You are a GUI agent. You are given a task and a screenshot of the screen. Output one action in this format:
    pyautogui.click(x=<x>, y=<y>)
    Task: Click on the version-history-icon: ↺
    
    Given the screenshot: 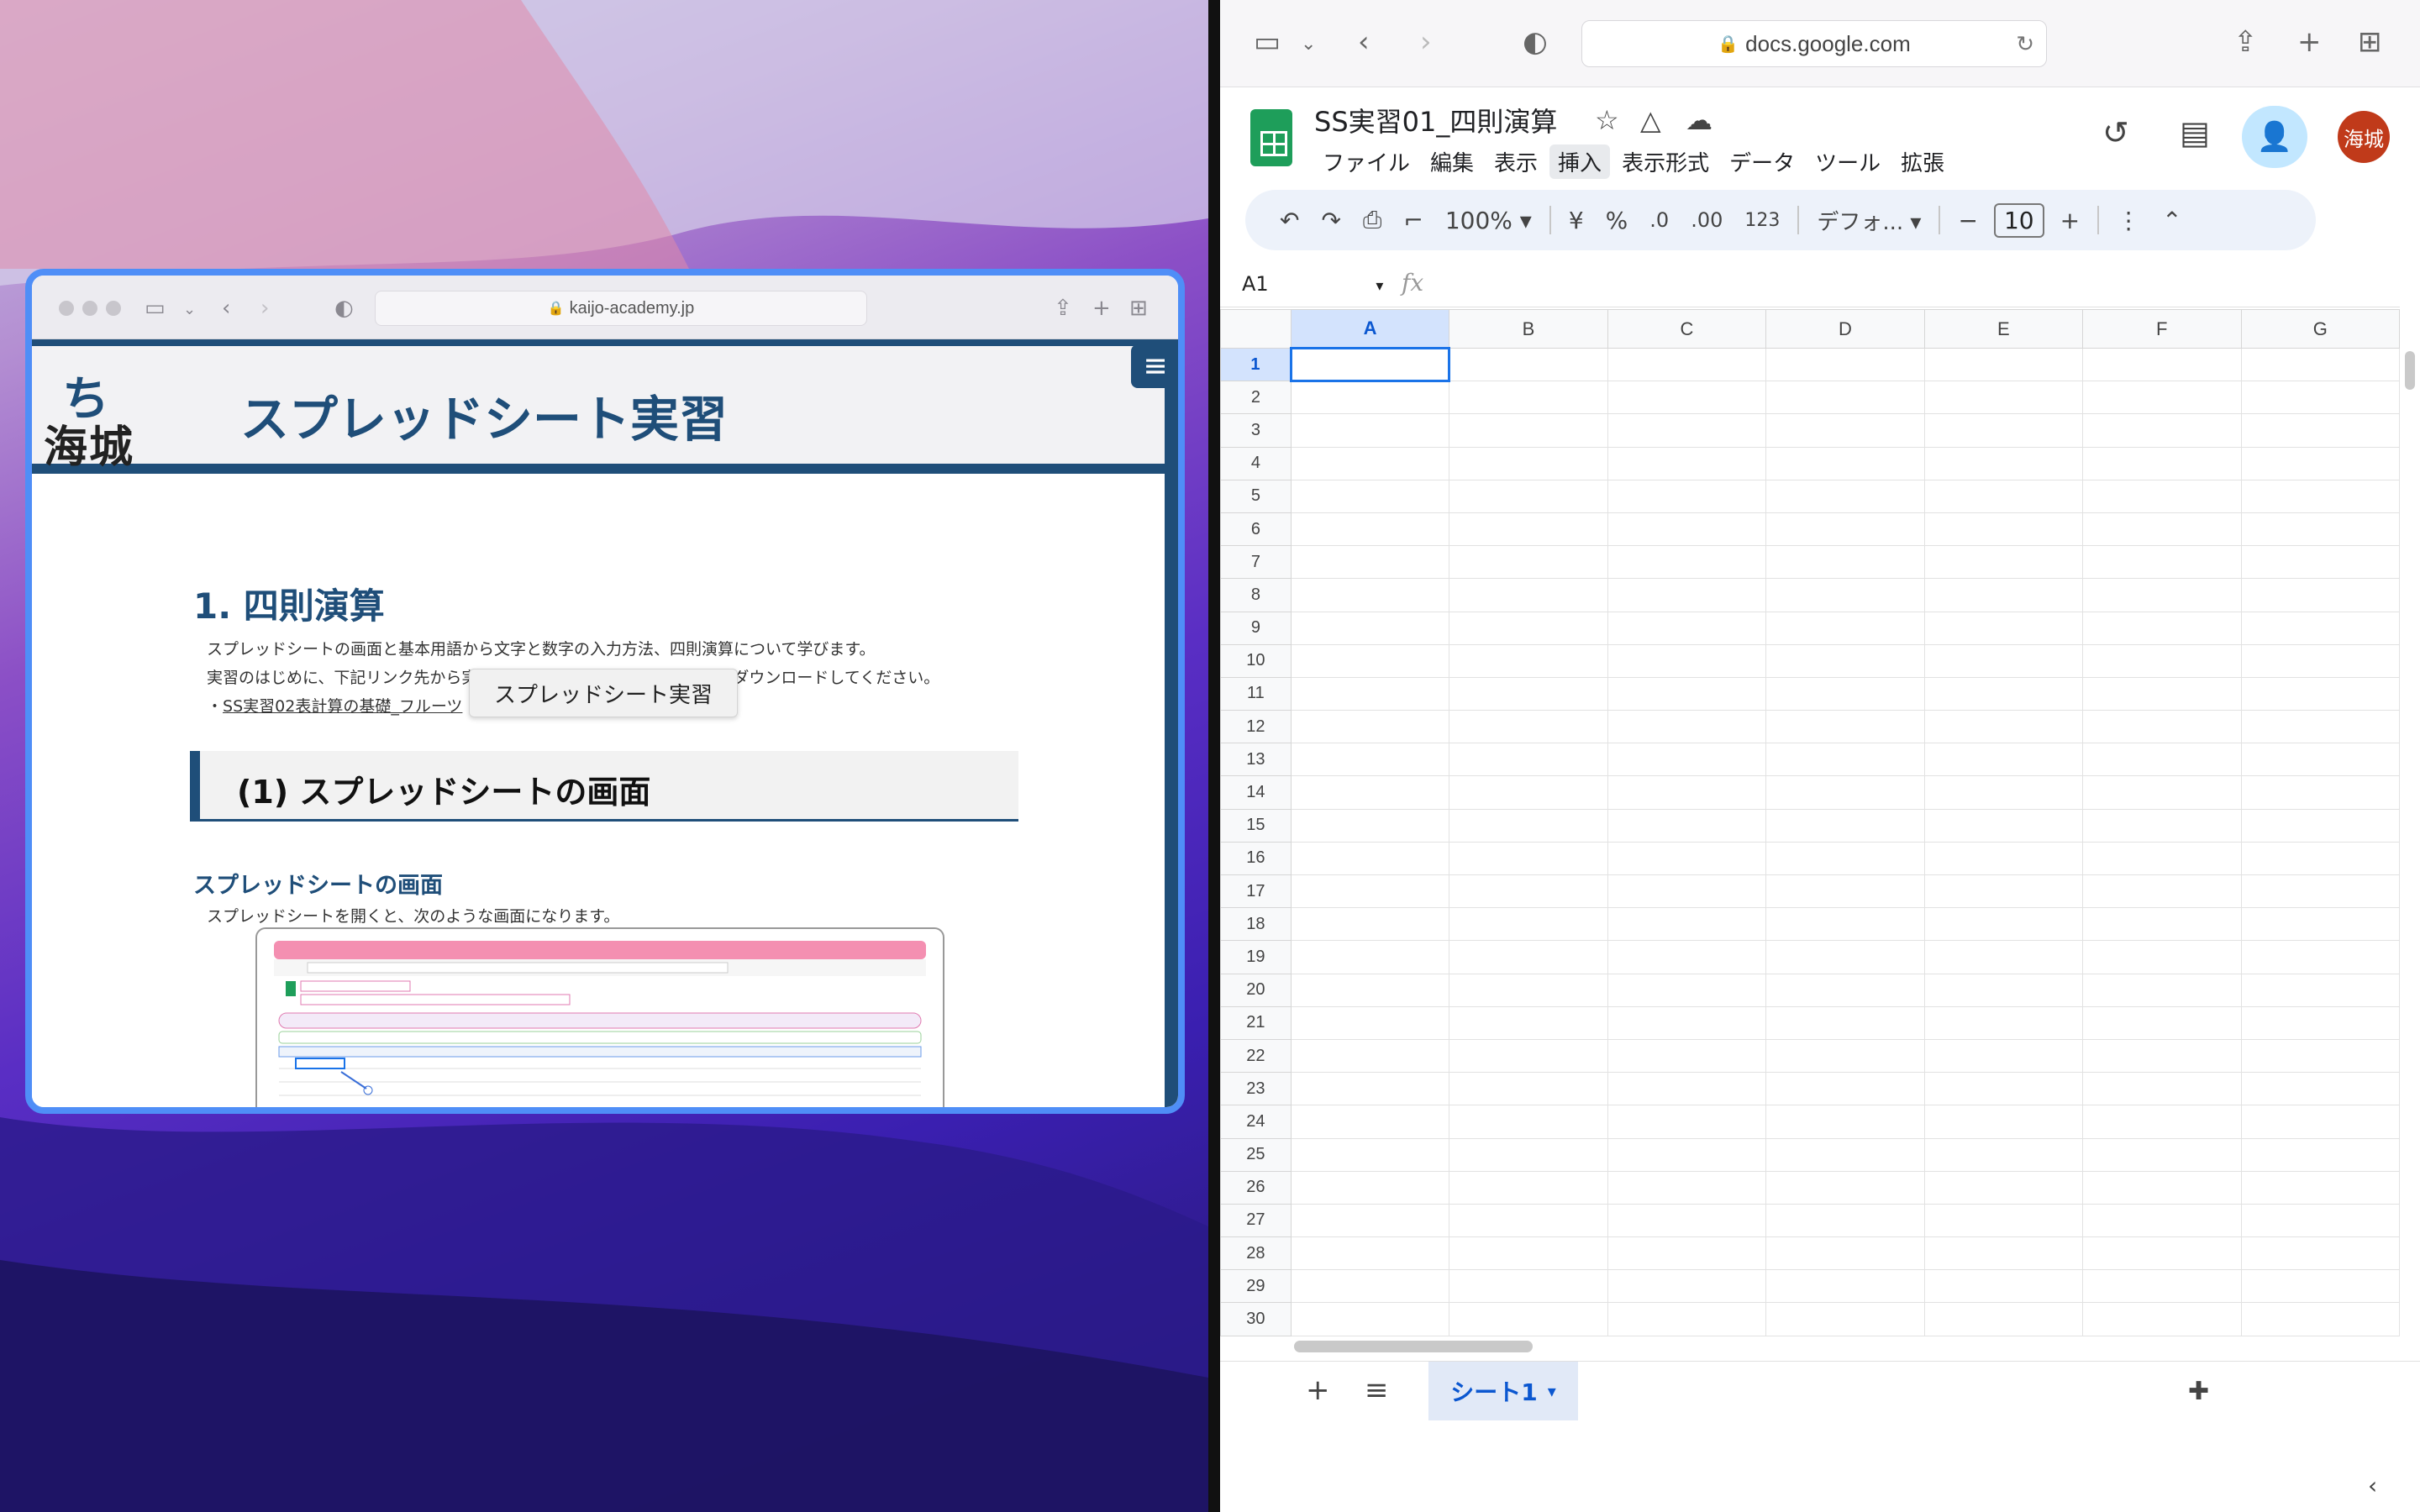 What is the action you would take?
    pyautogui.click(x=2115, y=132)
    